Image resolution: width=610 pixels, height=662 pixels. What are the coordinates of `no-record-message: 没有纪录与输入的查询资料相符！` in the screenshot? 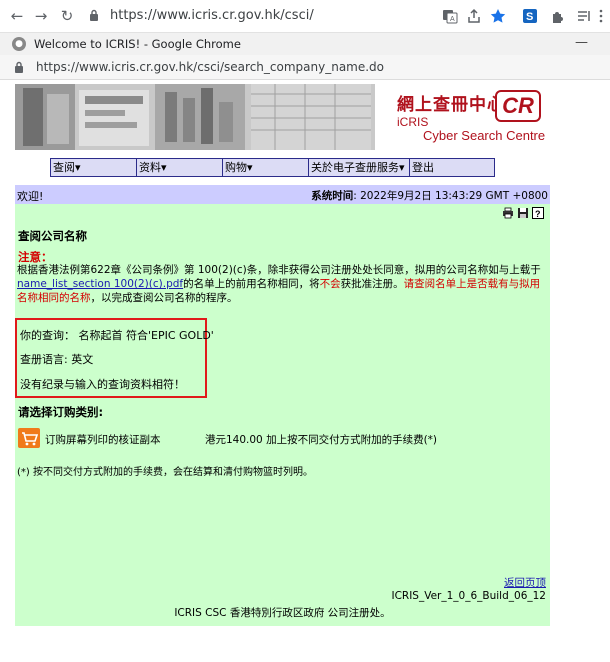 It's located at (102, 384).